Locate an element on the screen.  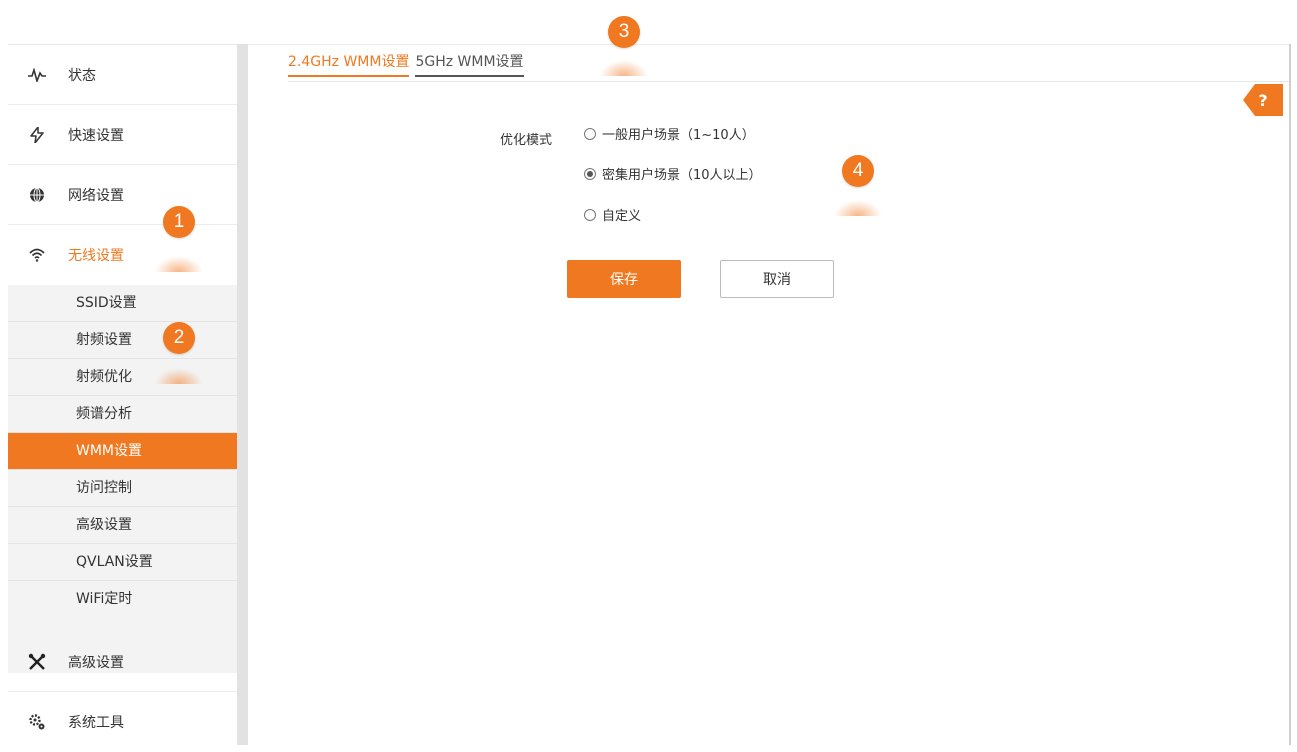
sub-item-radio: 射频设置 is located at coordinates (122, 340).